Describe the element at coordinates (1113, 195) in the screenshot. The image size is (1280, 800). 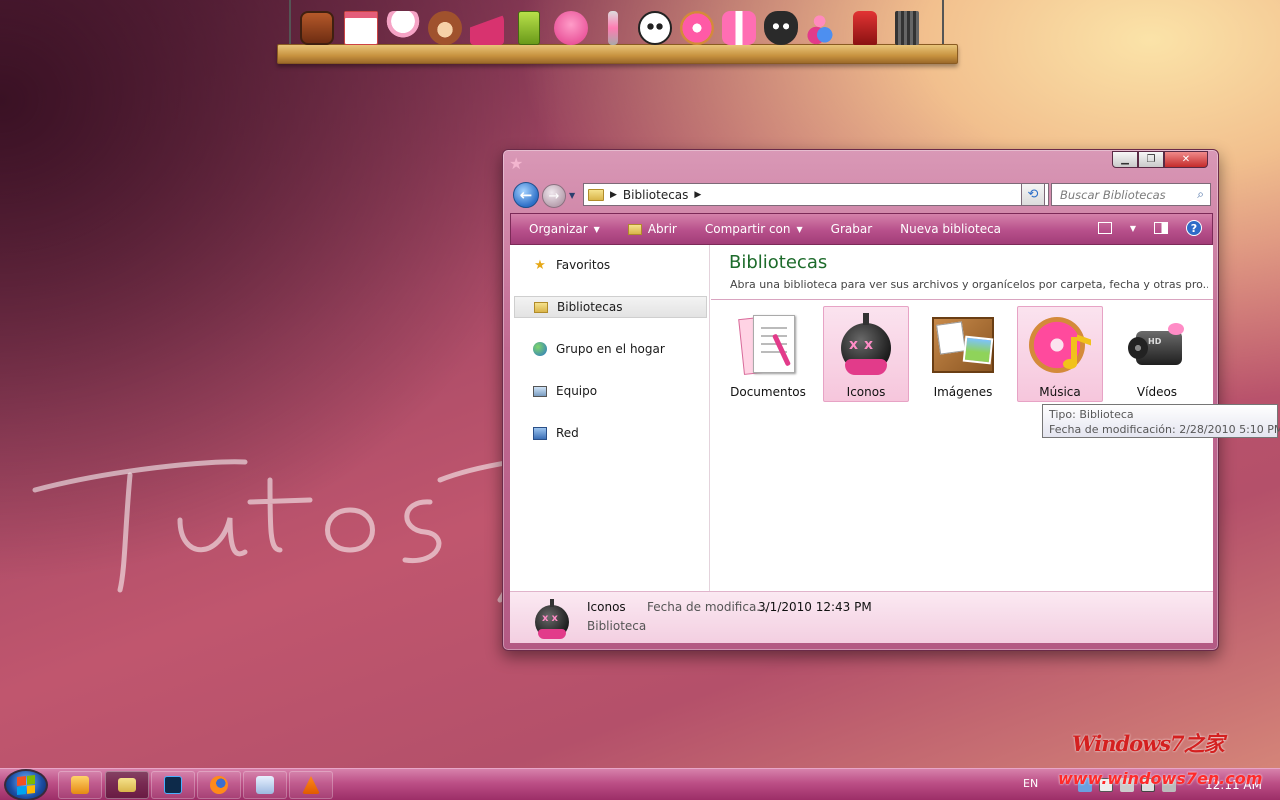
I see `search-placeholder: Buscar Bibliotecas` at that location.